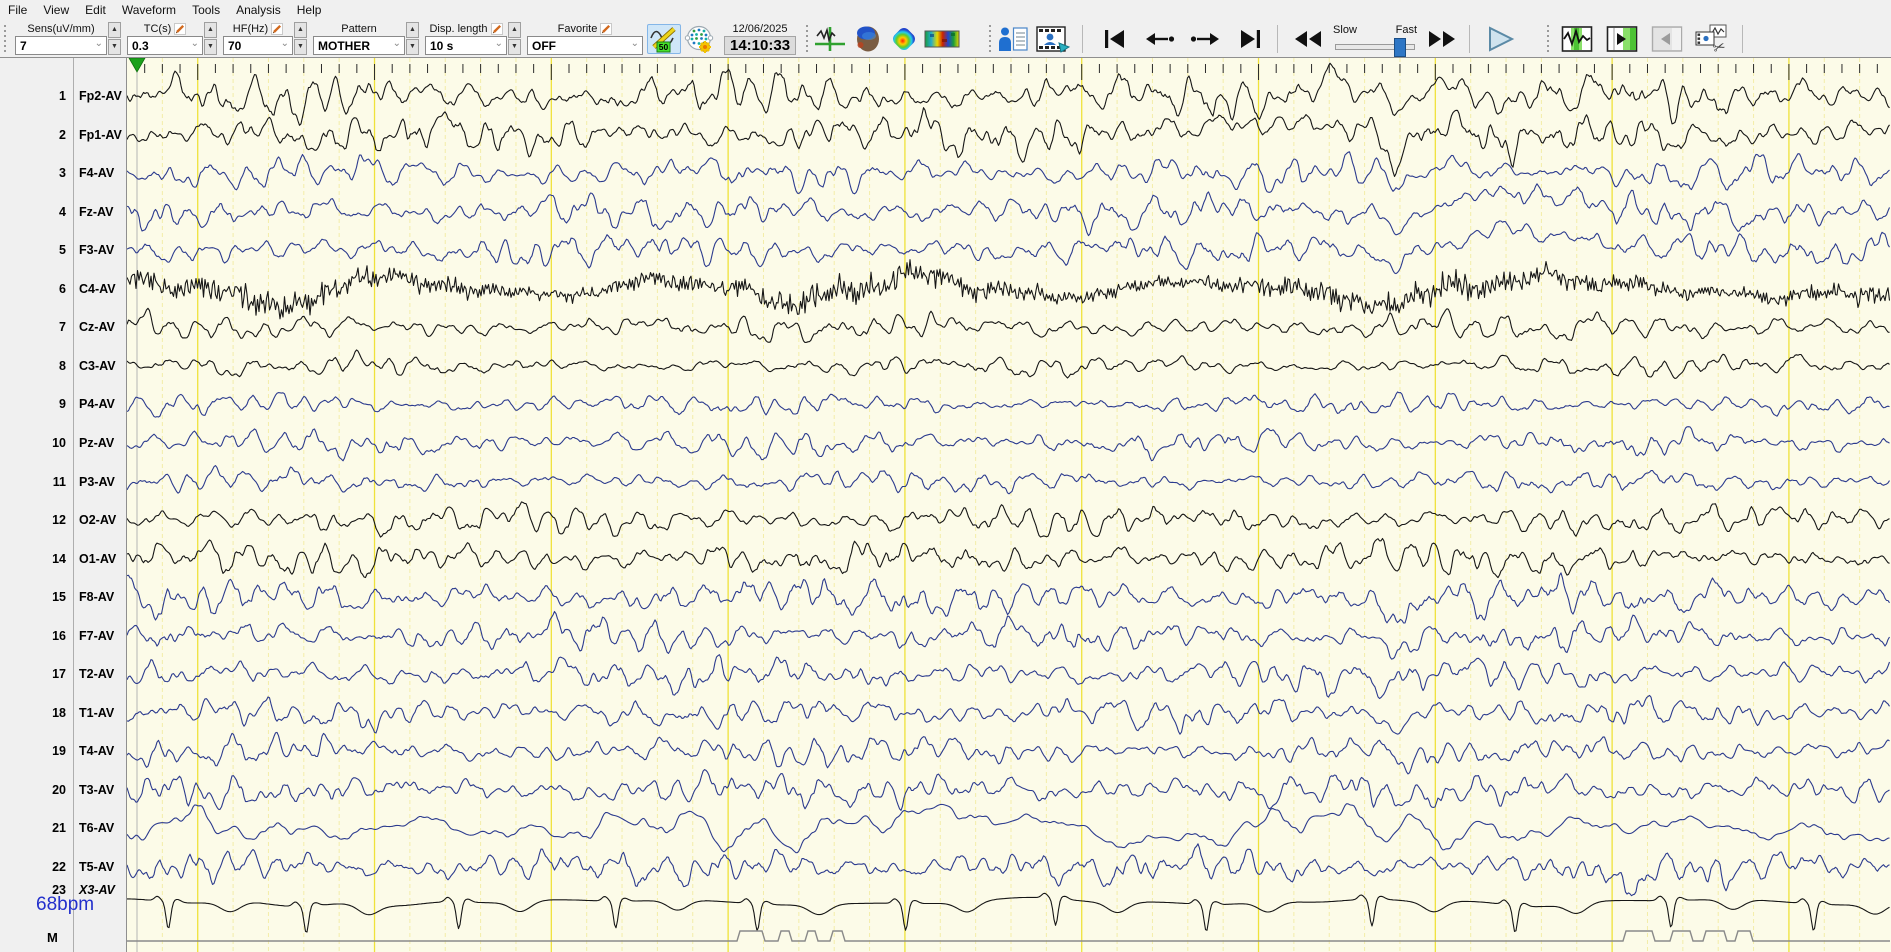 This screenshot has width=1891, height=952. I want to click on channel-row: 1 Fp2-AV, so click(63, 96).